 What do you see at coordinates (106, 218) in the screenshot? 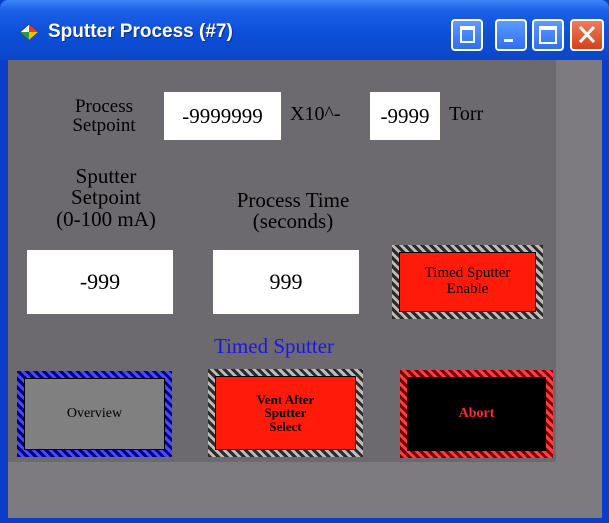
I see `sputter-setpoint-label-line3: (0-100 mA)` at bounding box center [106, 218].